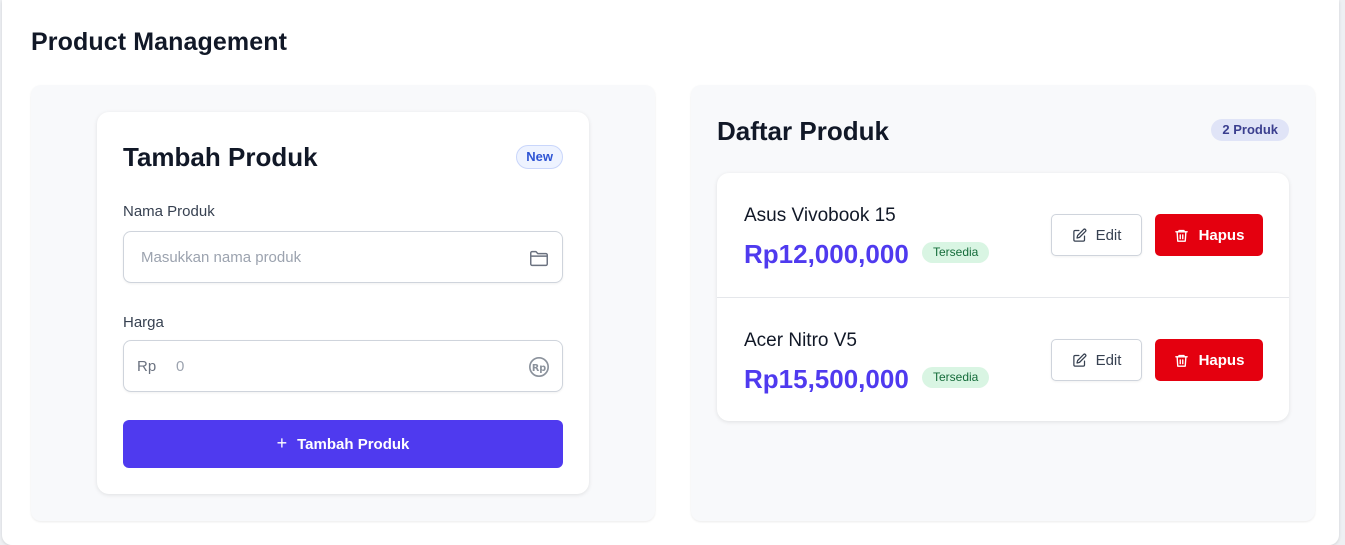  I want to click on rupiah-icon: Rp, so click(539, 367).